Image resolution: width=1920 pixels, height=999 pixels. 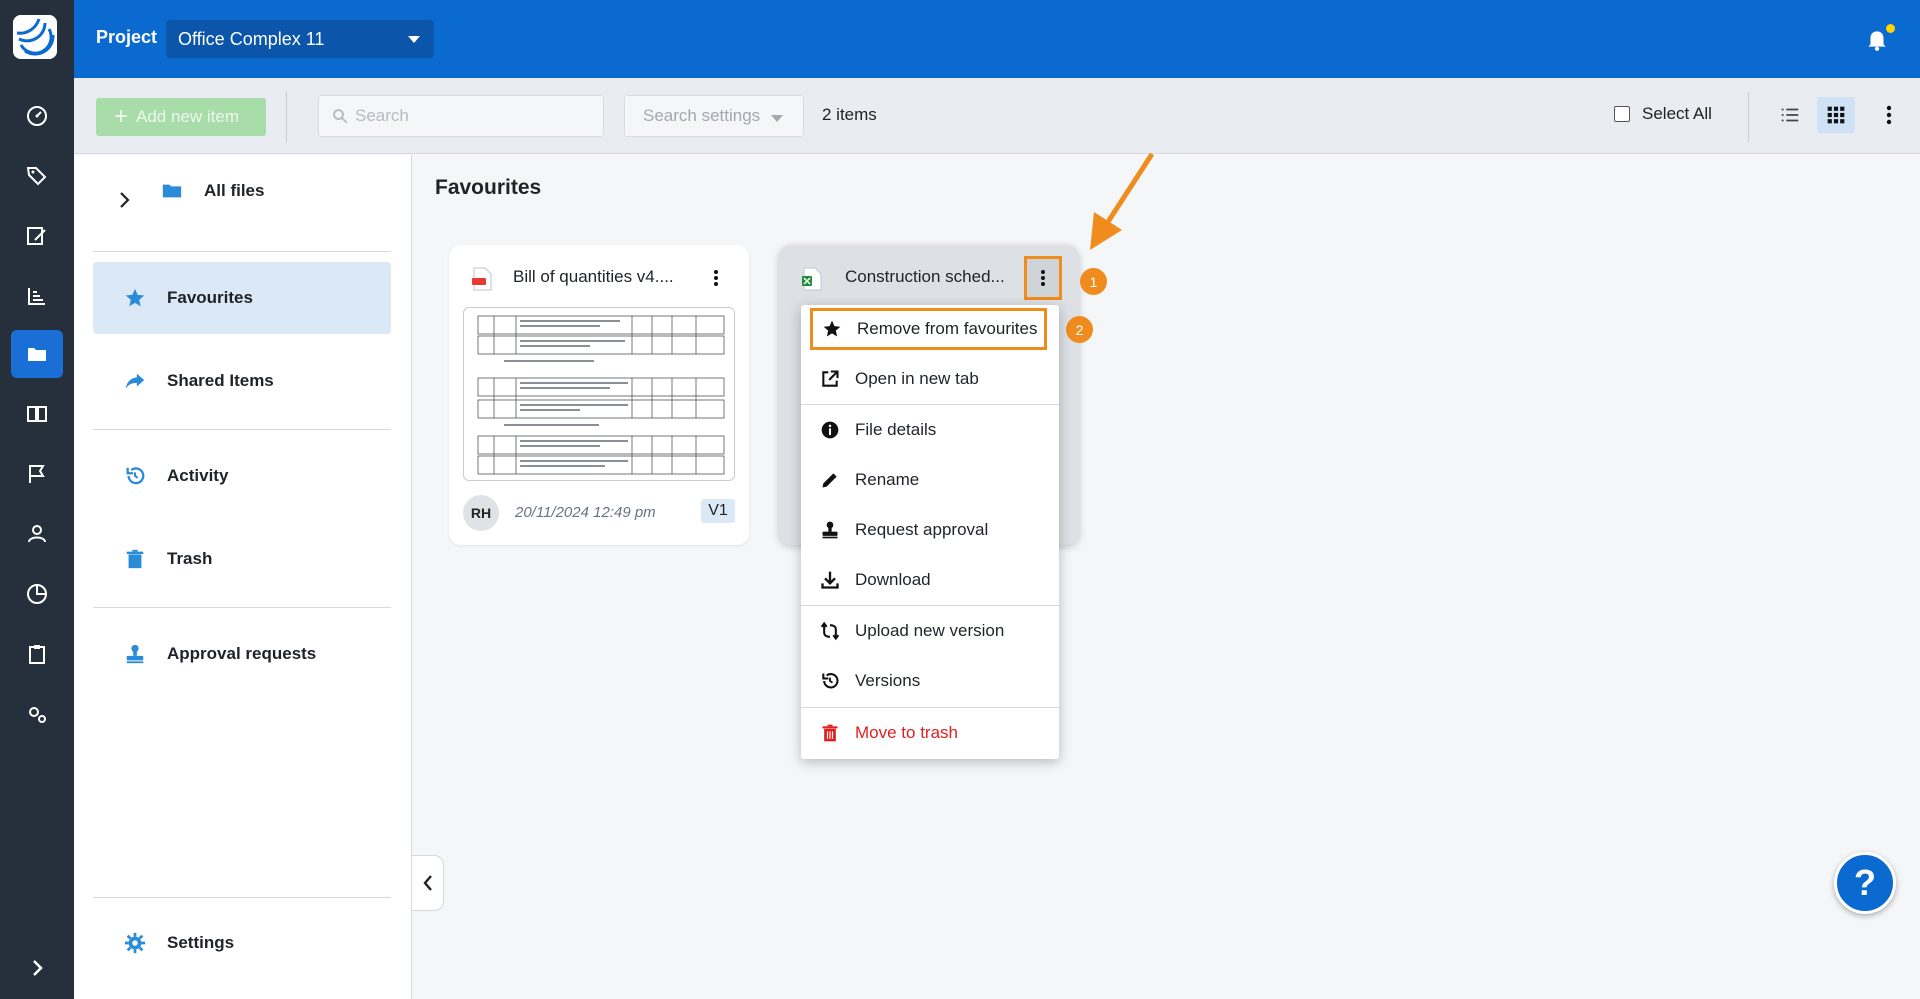 What do you see at coordinates (947, 328) in the screenshot?
I see `menu-item-label: Remove from favourites` at bounding box center [947, 328].